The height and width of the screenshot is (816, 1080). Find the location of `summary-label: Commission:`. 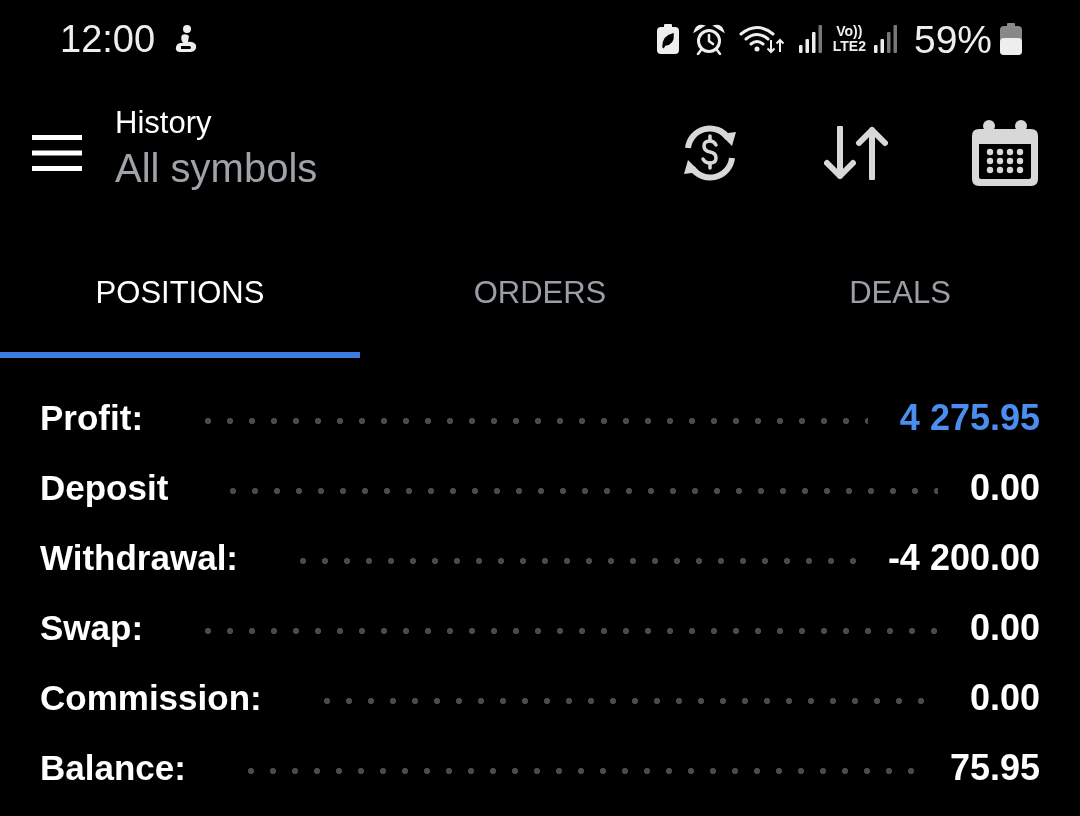

summary-label: Commission: is located at coordinates (151, 698).